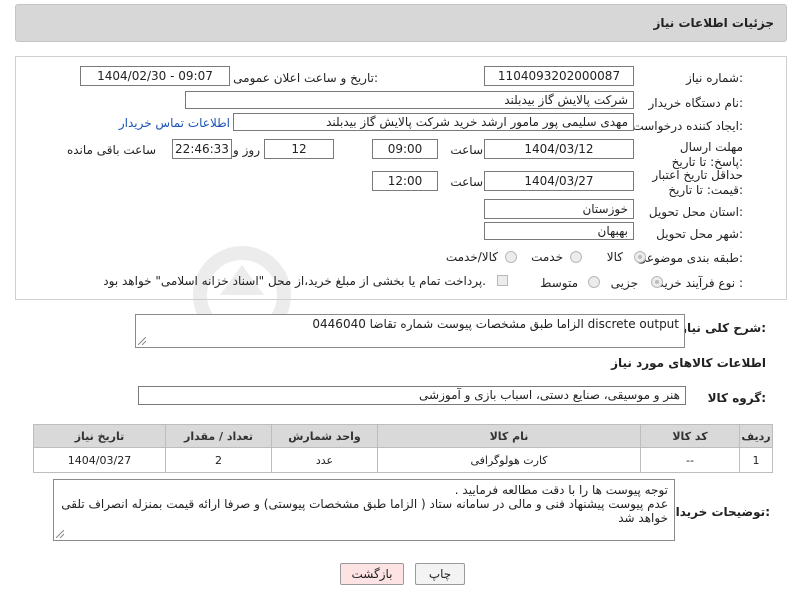 The height and width of the screenshot is (598, 788). I want to click on page-title: جزئیات اطلاعات نیاز, so click(713, 23).